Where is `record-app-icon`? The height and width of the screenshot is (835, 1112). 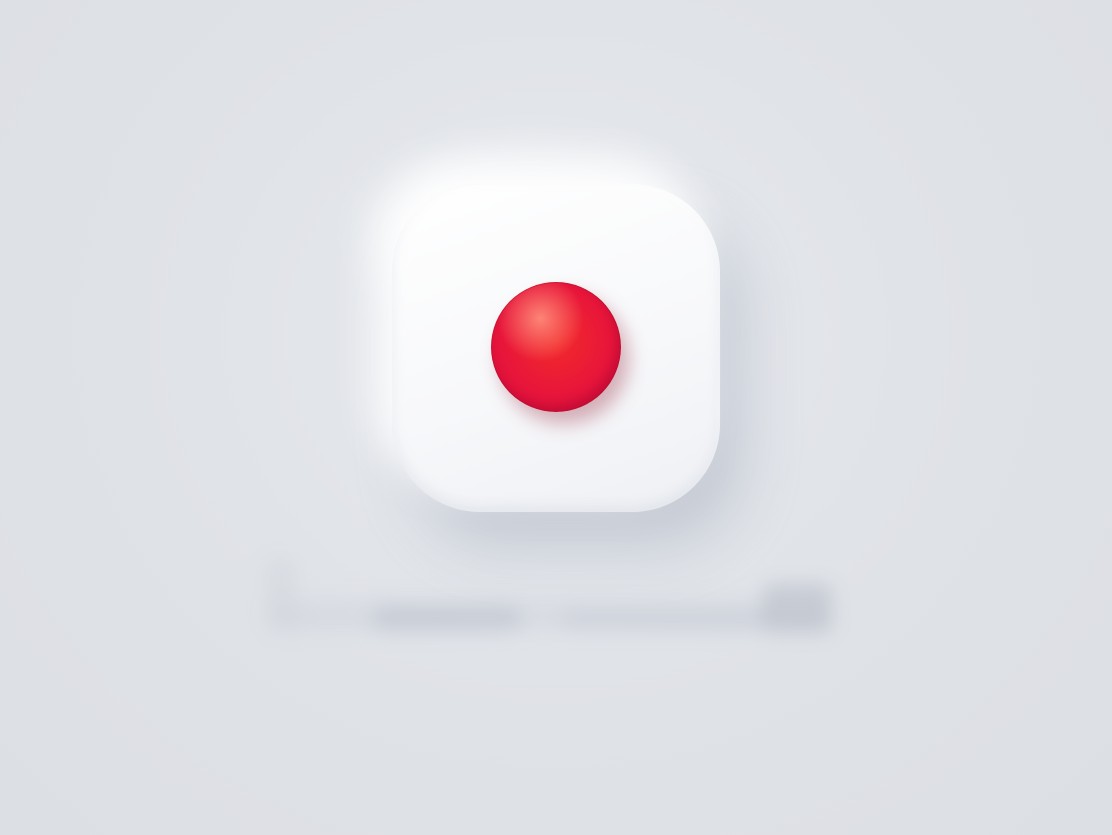 record-app-icon is located at coordinates (556, 348).